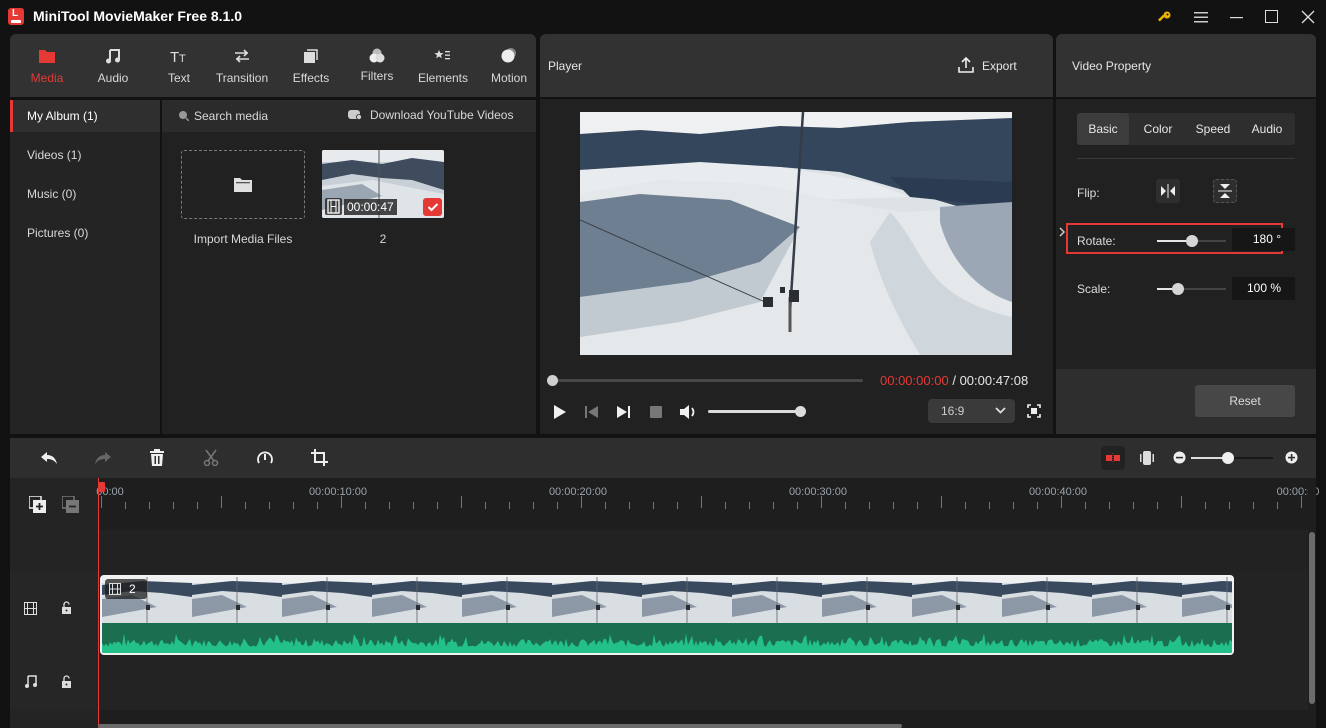 Image resolution: width=1326 pixels, height=728 pixels. What do you see at coordinates (1158, 129) in the screenshot?
I see `tab-color: Color` at bounding box center [1158, 129].